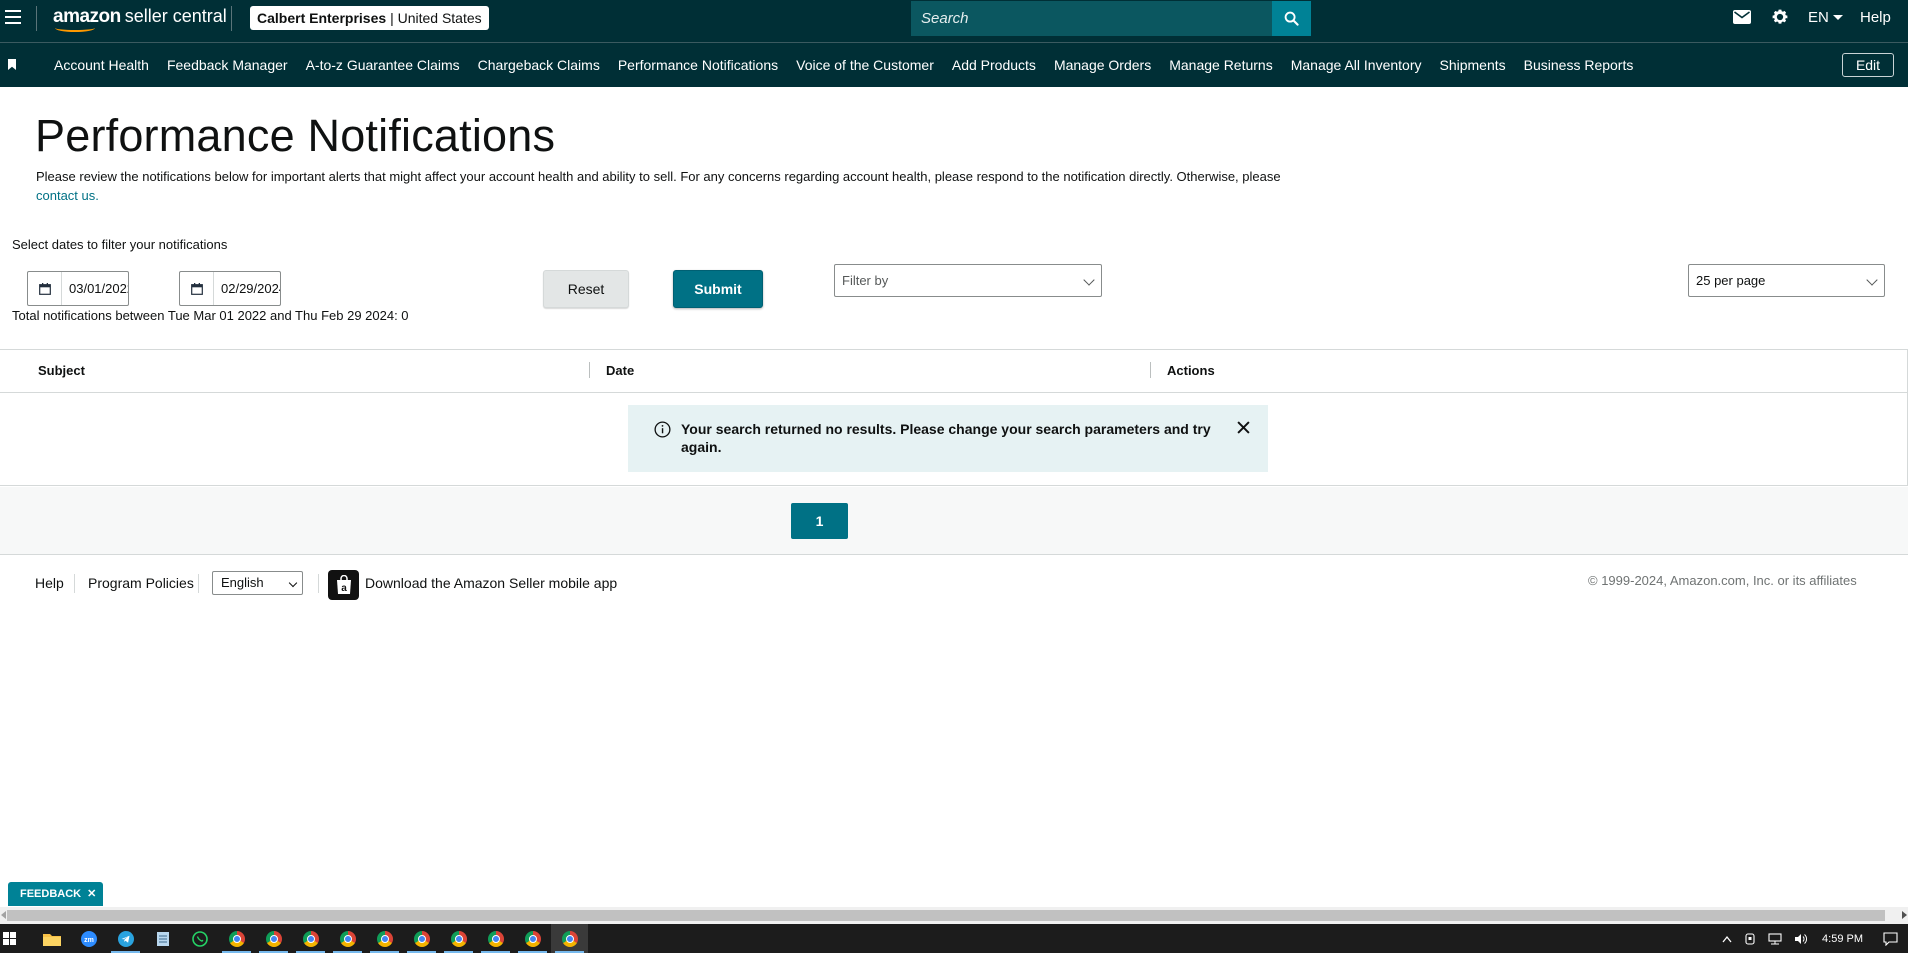 Image resolution: width=1908 pixels, height=953 pixels. Describe the element at coordinates (199, 938) in the screenshot. I see `taskbar-whatsapp` at that location.